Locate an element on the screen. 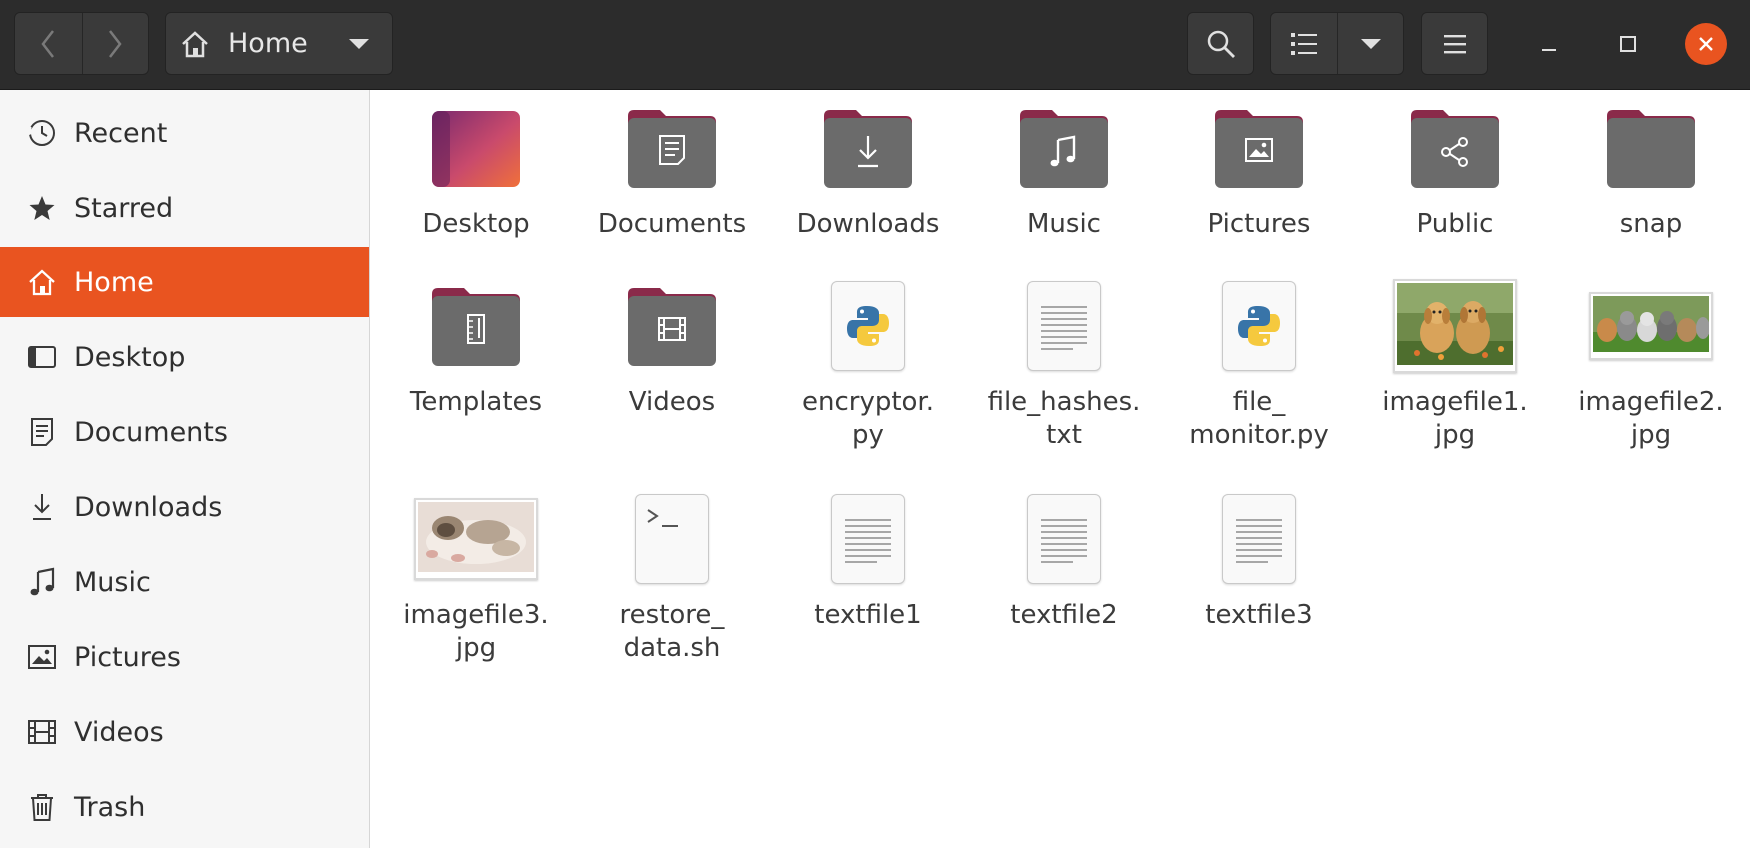 The height and width of the screenshot is (848, 1750). downloads-folder-icon is located at coordinates (868, 149).